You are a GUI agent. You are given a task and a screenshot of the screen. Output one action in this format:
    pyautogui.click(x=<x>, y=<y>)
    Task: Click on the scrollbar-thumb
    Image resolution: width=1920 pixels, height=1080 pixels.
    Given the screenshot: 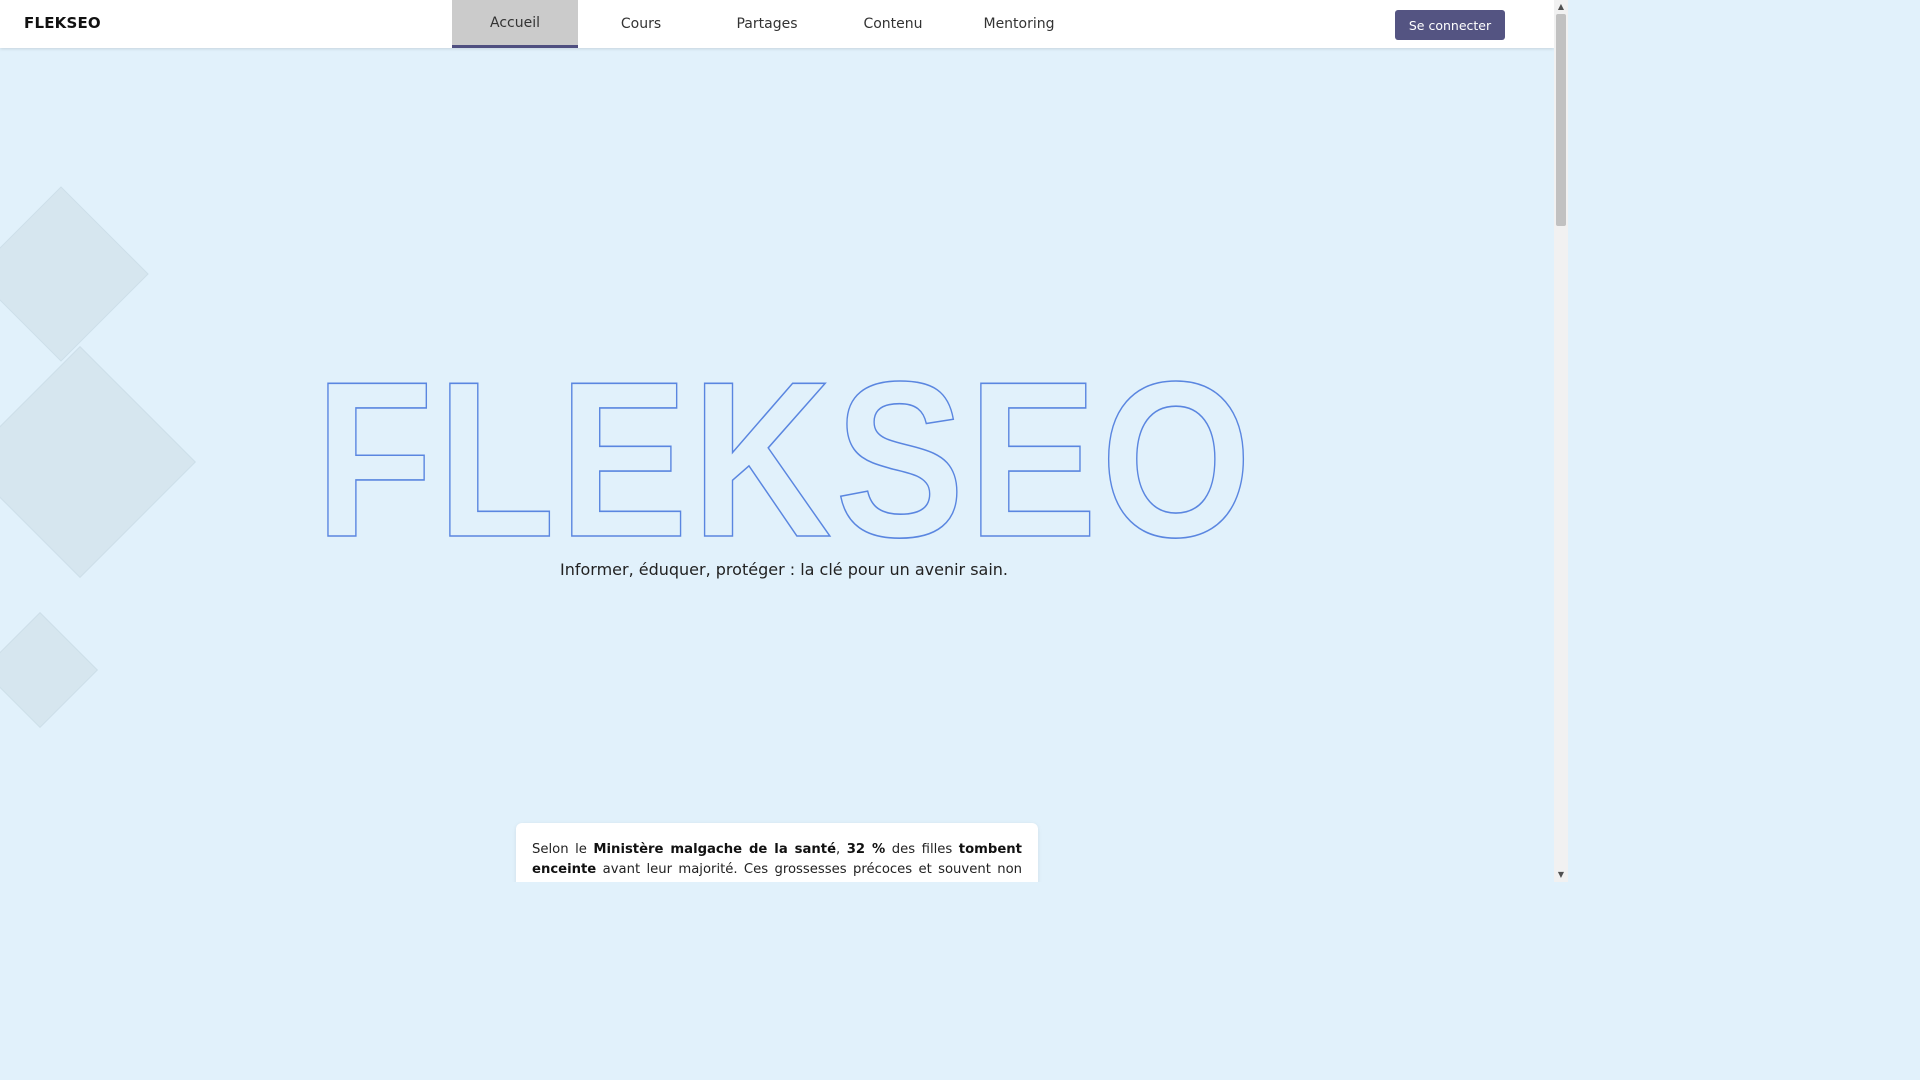 What is the action you would take?
    pyautogui.click(x=1561, y=120)
    